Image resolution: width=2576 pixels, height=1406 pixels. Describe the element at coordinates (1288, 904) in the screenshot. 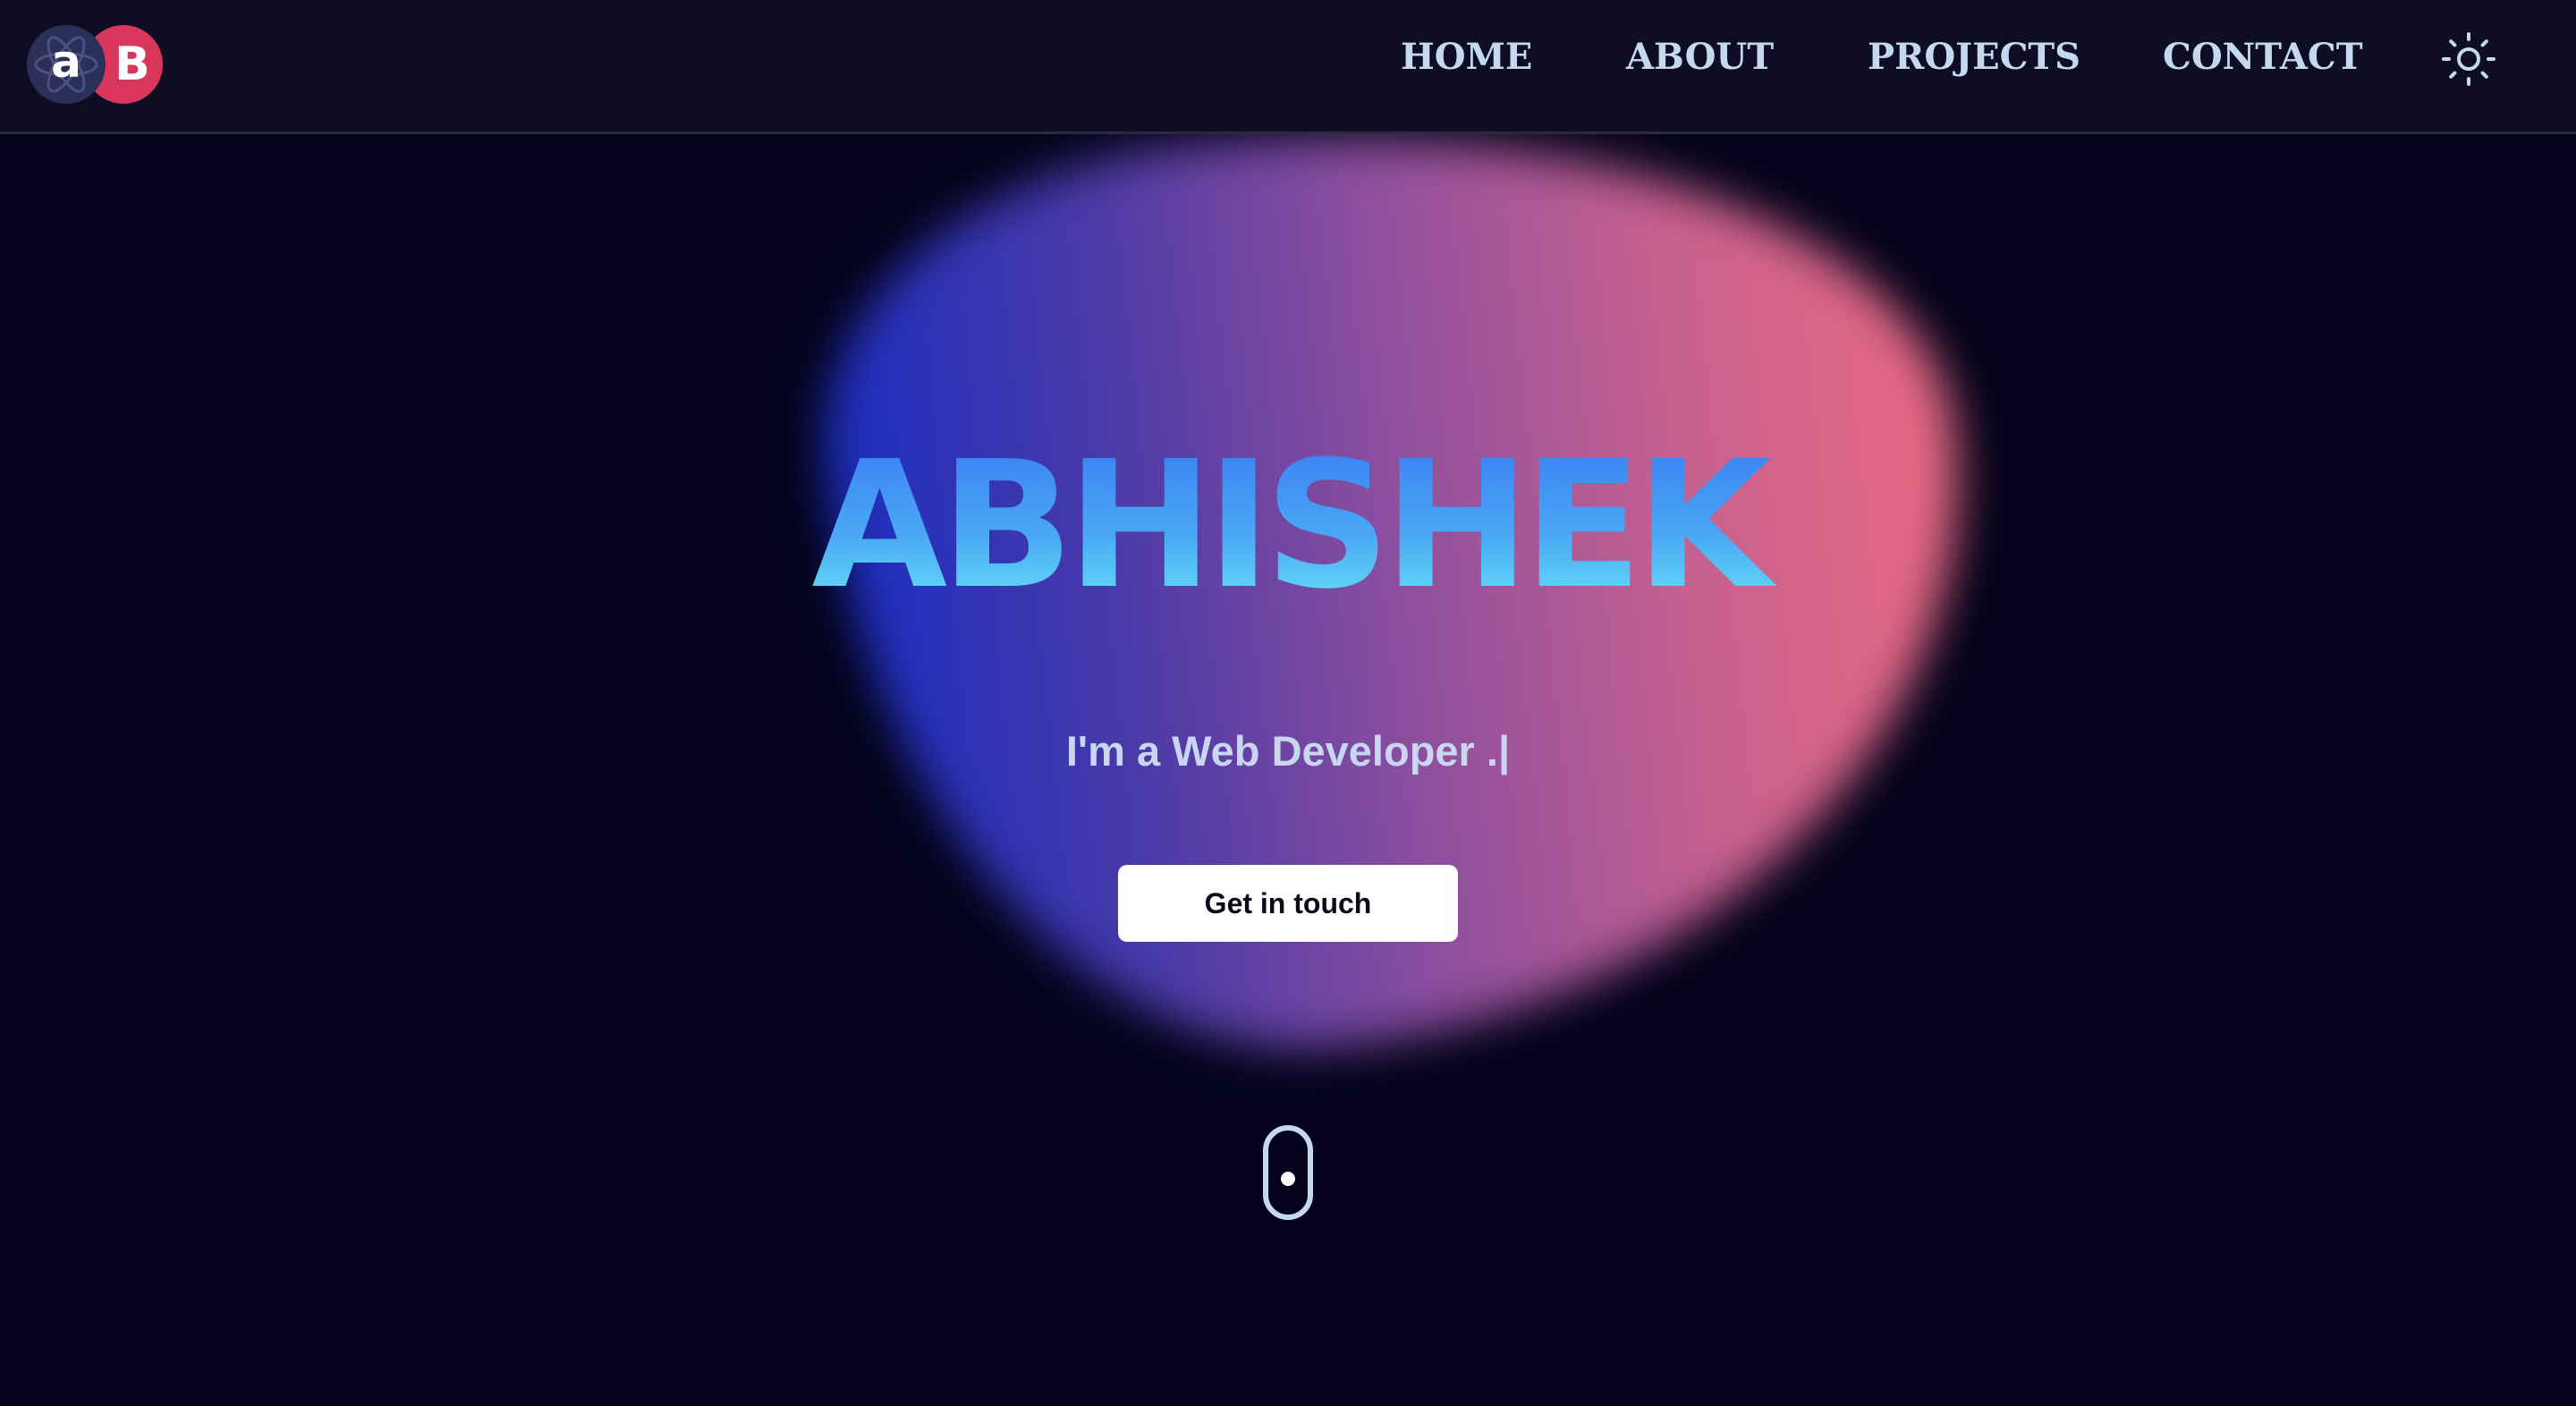

I see `get-in-touch-button: Get in touch` at that location.